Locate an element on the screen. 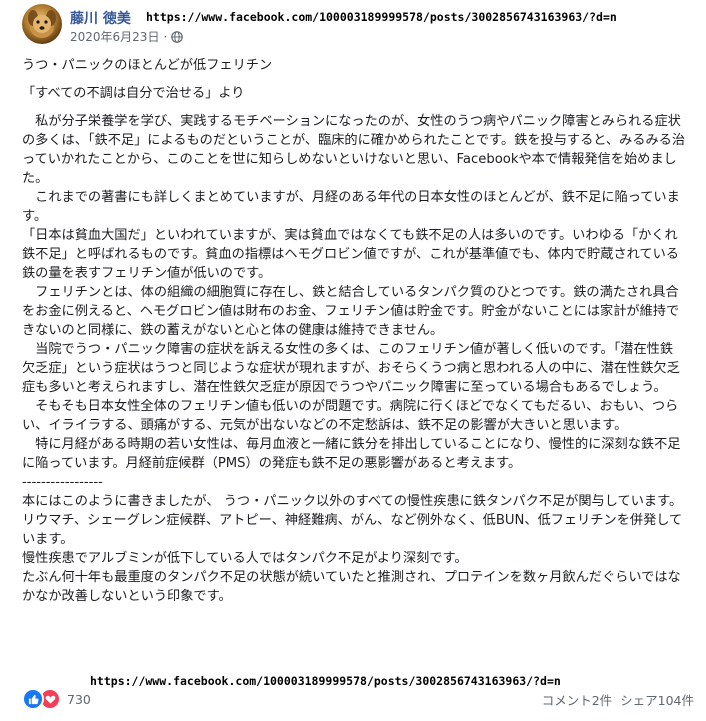 The height and width of the screenshot is (721, 706). avatar is located at coordinates (42, 24).